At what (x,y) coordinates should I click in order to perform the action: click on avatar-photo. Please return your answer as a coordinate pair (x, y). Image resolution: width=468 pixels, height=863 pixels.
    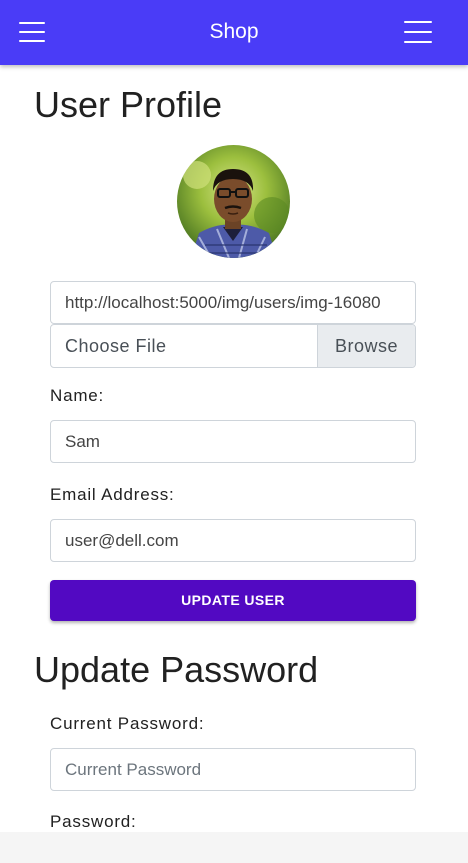
    Looking at the image, I should click on (233, 201).